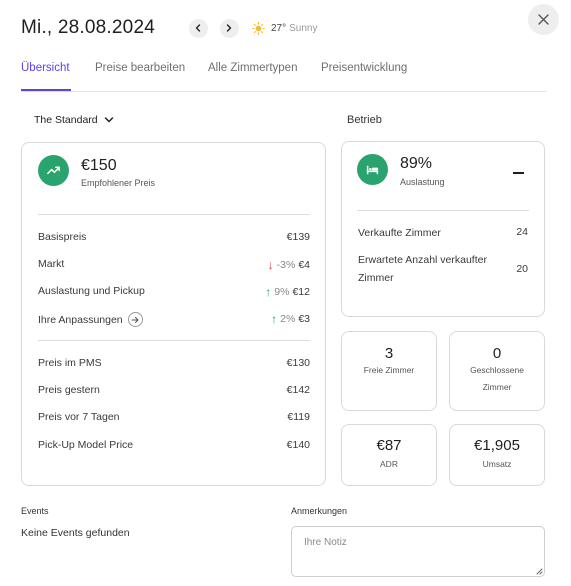  Describe the element at coordinates (497, 378) in the screenshot. I see `stat-label: Geschlossene Zimmer` at that location.